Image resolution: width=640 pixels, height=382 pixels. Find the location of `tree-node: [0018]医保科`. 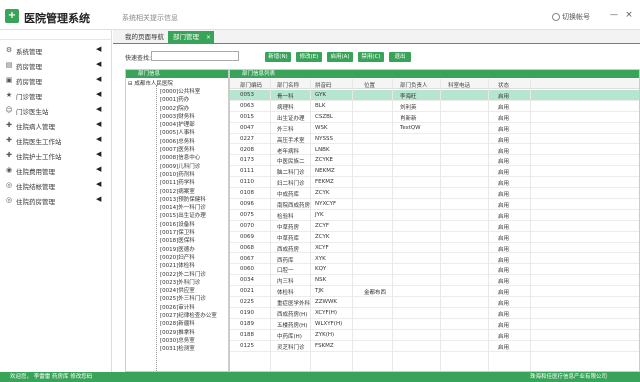

tree-node: [0018]医保科 is located at coordinates (194, 241).